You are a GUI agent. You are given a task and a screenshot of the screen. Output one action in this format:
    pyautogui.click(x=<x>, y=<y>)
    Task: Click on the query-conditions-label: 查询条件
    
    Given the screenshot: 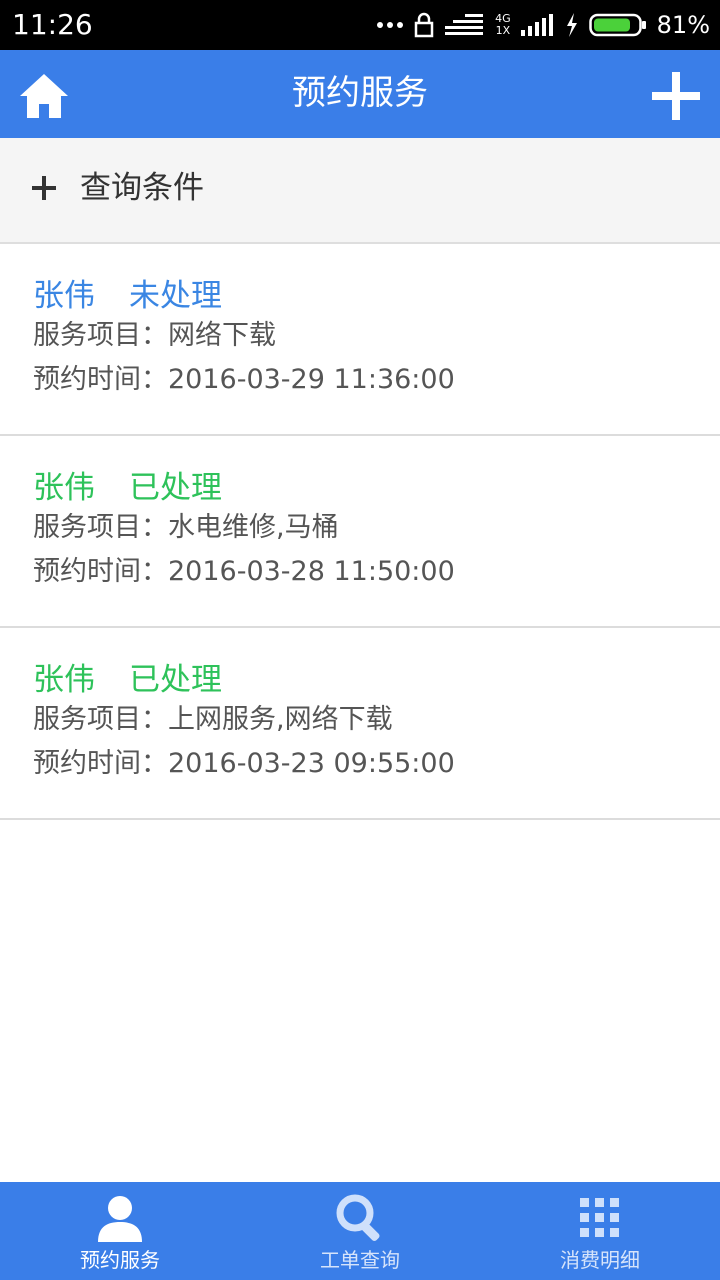 What is the action you would take?
    pyautogui.click(x=142, y=188)
    